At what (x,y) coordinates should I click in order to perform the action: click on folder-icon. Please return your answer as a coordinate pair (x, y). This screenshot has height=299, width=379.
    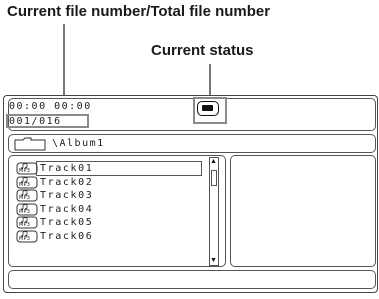
    Looking at the image, I should click on (30, 144).